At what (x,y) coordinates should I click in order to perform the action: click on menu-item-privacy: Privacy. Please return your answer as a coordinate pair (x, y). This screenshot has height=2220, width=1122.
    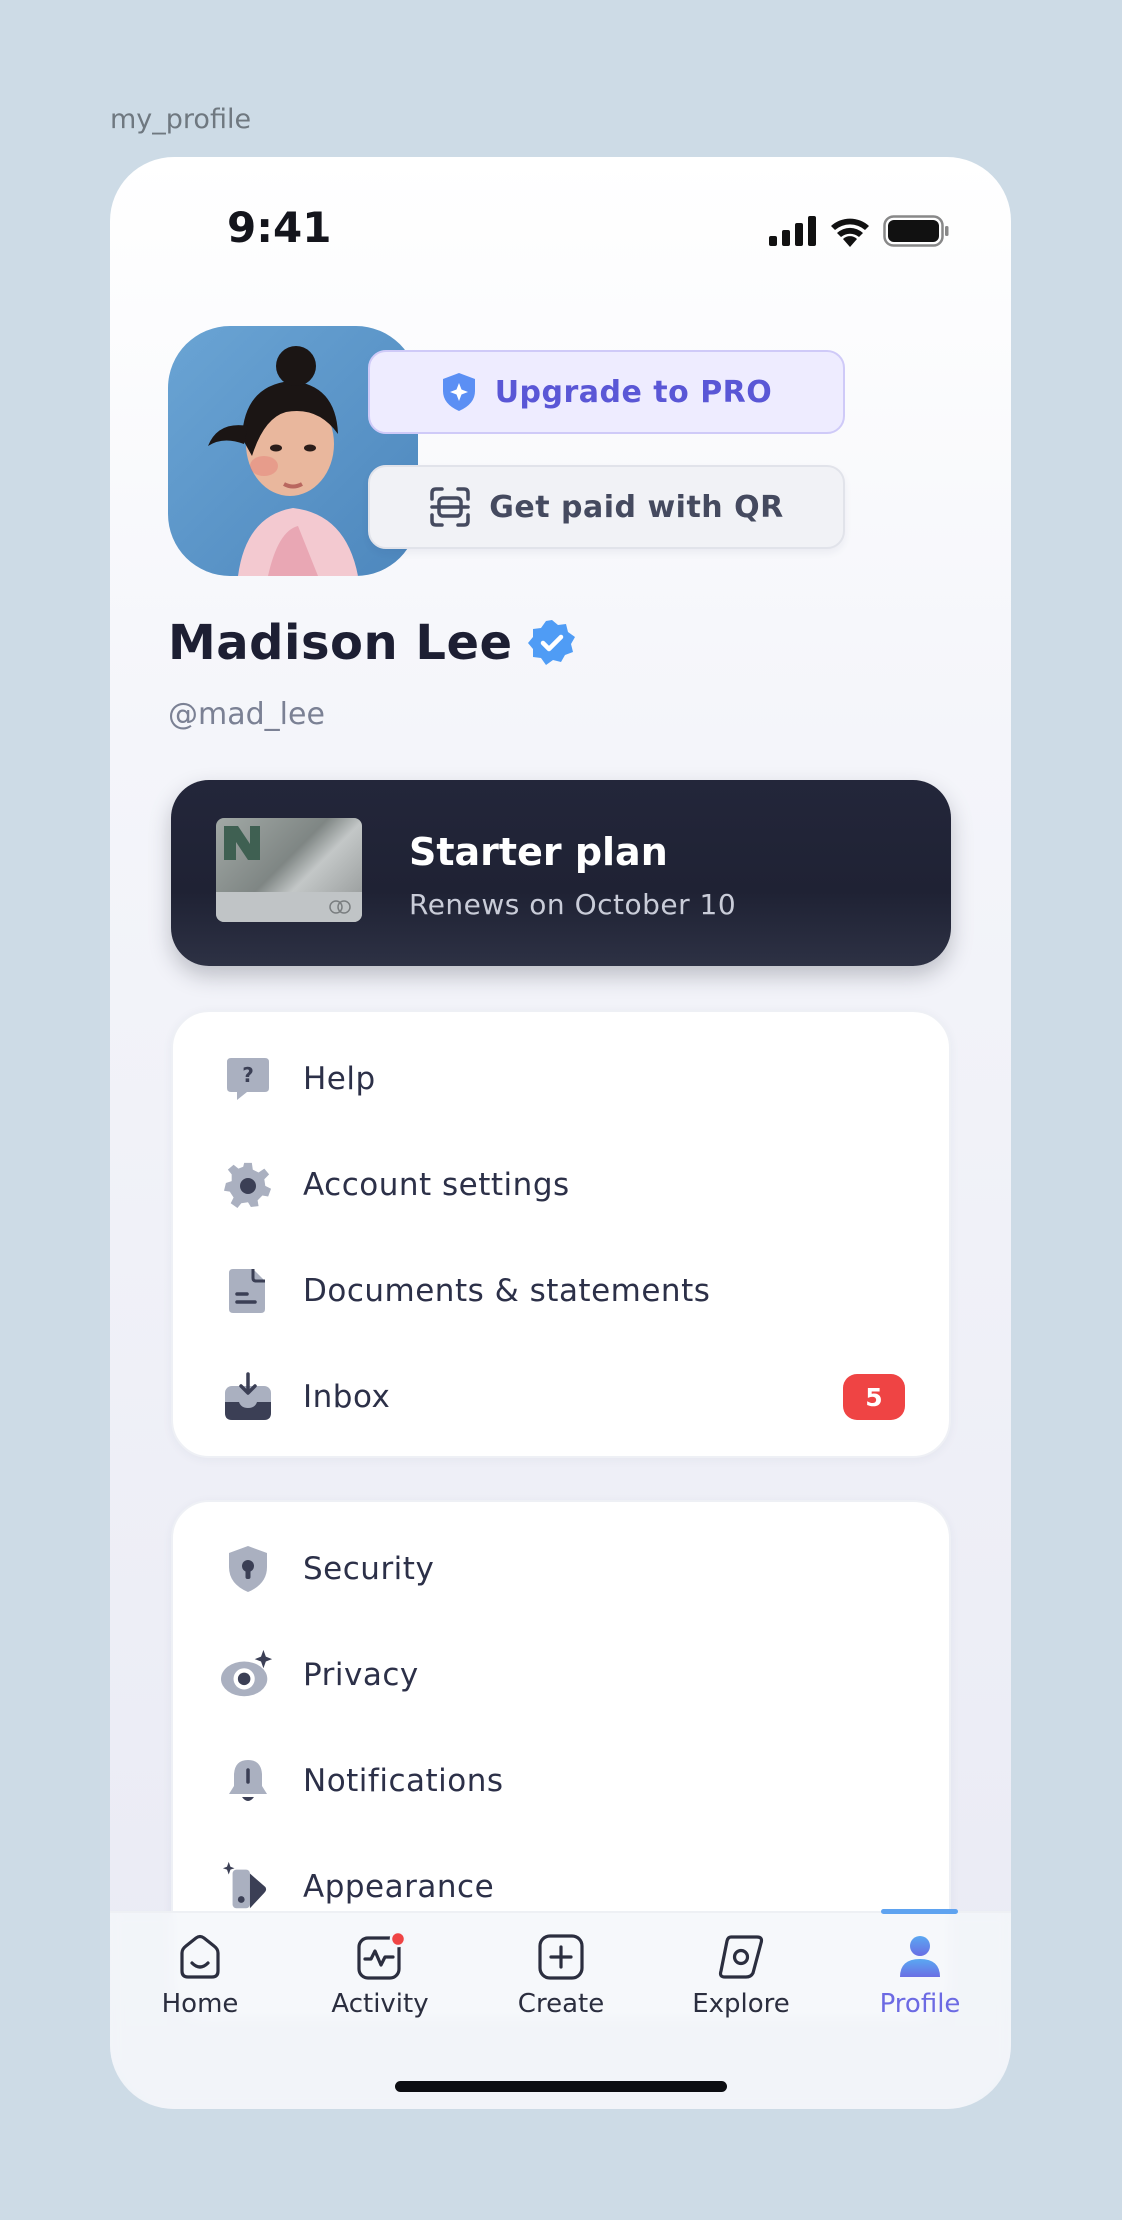
    Looking at the image, I should click on (561, 1675).